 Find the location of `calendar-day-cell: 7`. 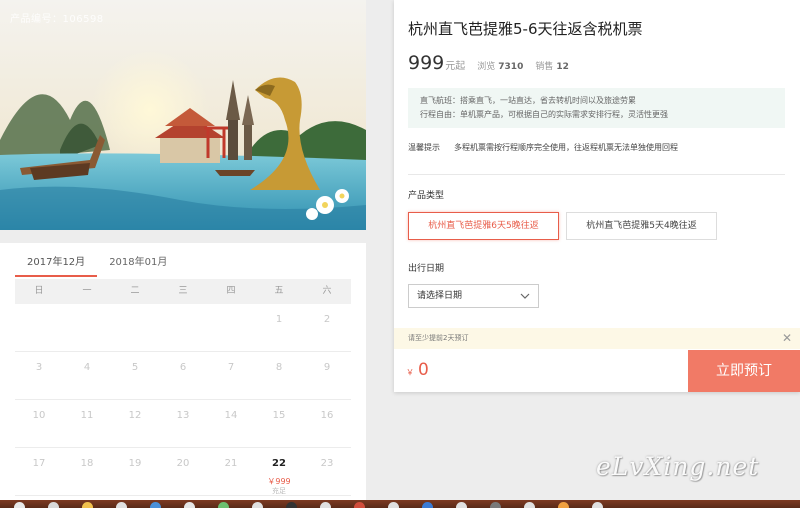

calendar-day-cell: 7 is located at coordinates (231, 375).